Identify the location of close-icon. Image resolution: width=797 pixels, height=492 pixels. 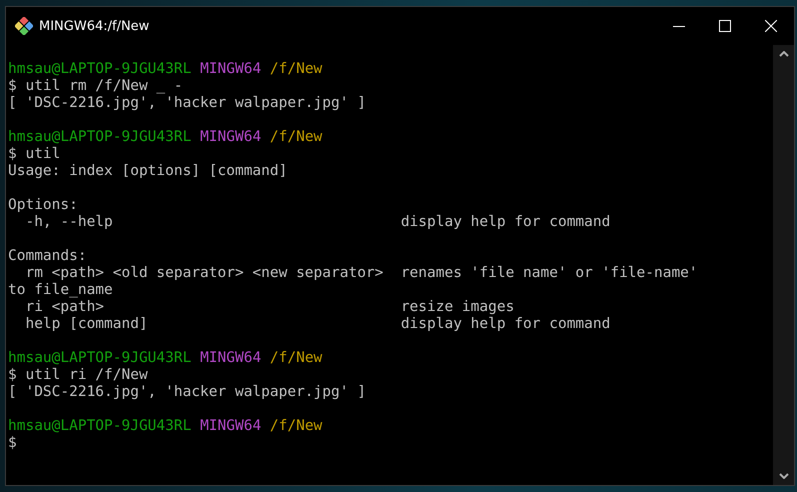
(771, 26).